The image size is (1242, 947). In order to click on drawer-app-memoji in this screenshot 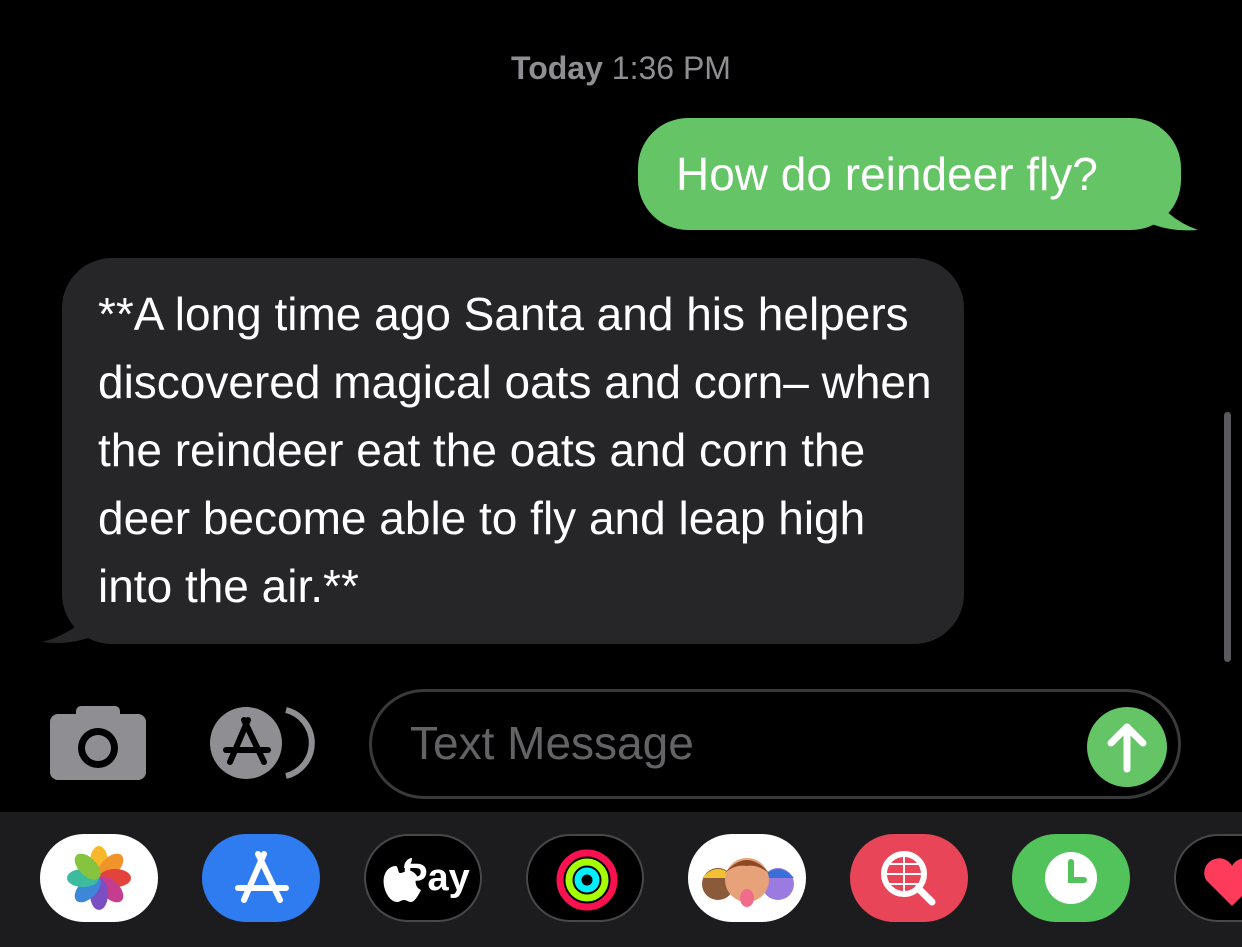, I will do `click(747, 878)`.